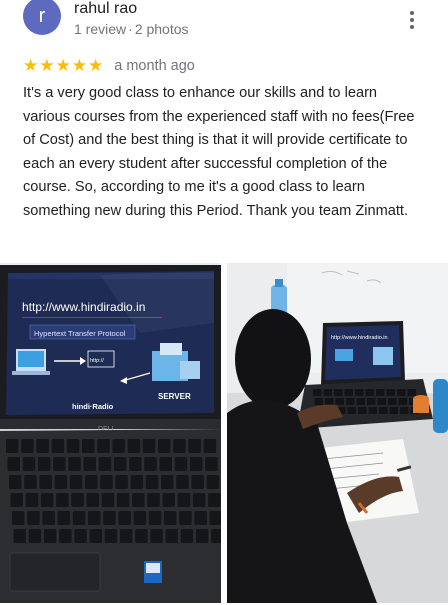 This screenshot has width=448, height=605. Describe the element at coordinates (80, 333) in the screenshot. I see `screen-subtitle: Hypertext Transfer Protocol` at that location.